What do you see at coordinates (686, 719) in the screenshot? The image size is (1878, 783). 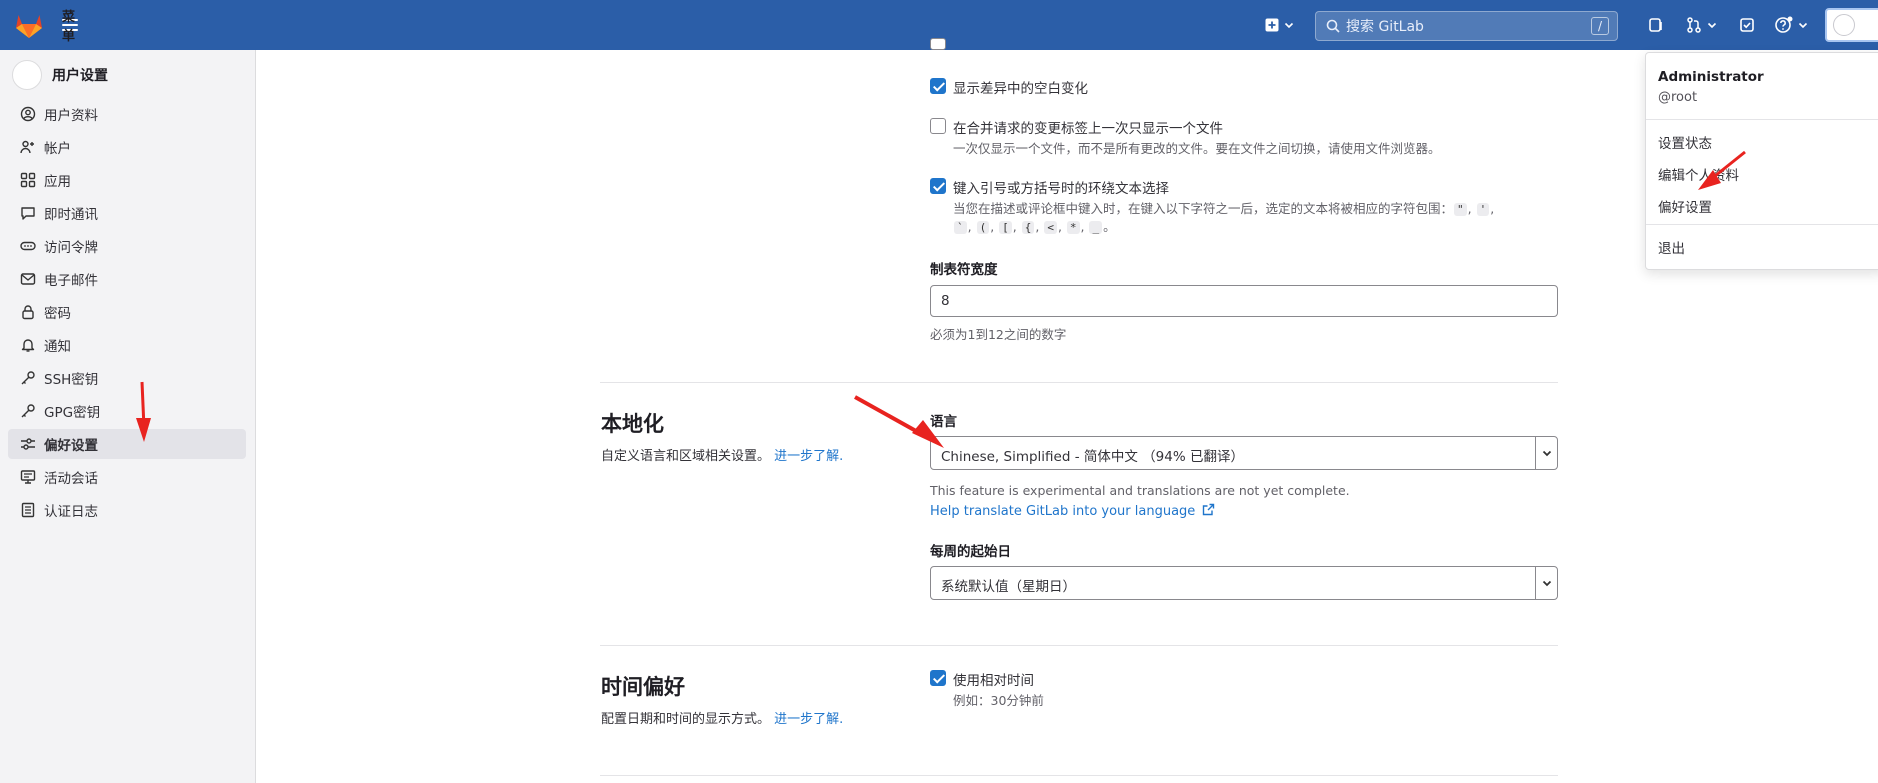 I see `time-prefs-desc-text: 配置日期和时间的显示方式。` at bounding box center [686, 719].